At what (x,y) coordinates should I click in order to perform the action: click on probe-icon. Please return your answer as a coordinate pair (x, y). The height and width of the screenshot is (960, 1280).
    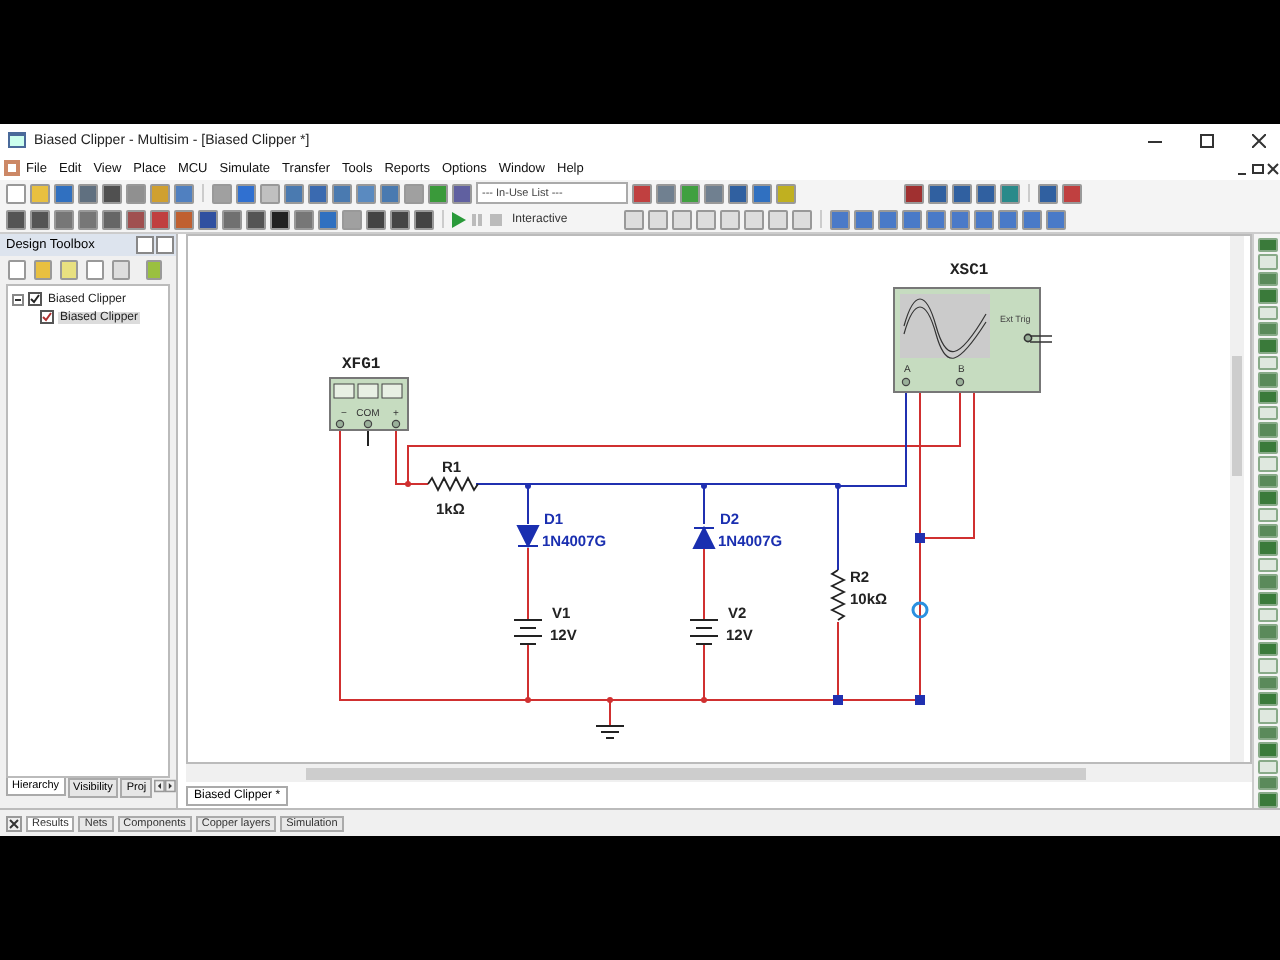
    Looking at the image, I should click on (920, 610).